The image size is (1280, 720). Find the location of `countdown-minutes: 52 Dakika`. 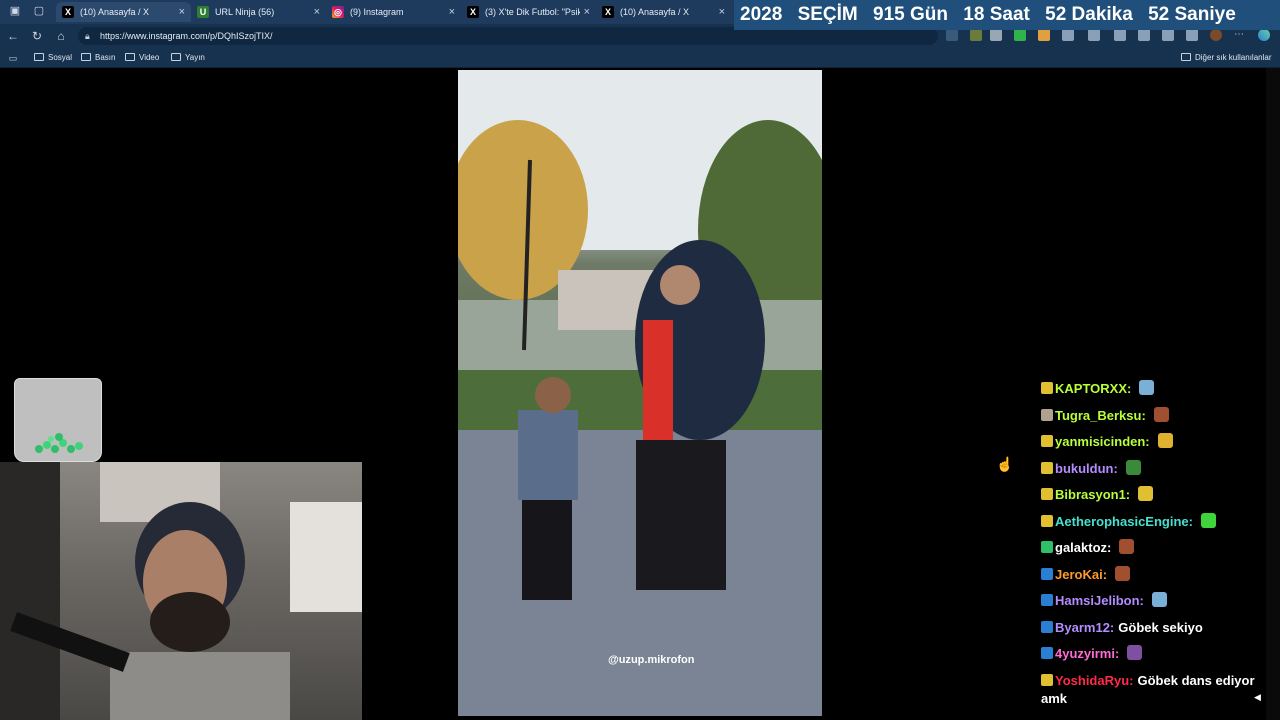

countdown-minutes: 52 Dakika is located at coordinates (1089, 14).